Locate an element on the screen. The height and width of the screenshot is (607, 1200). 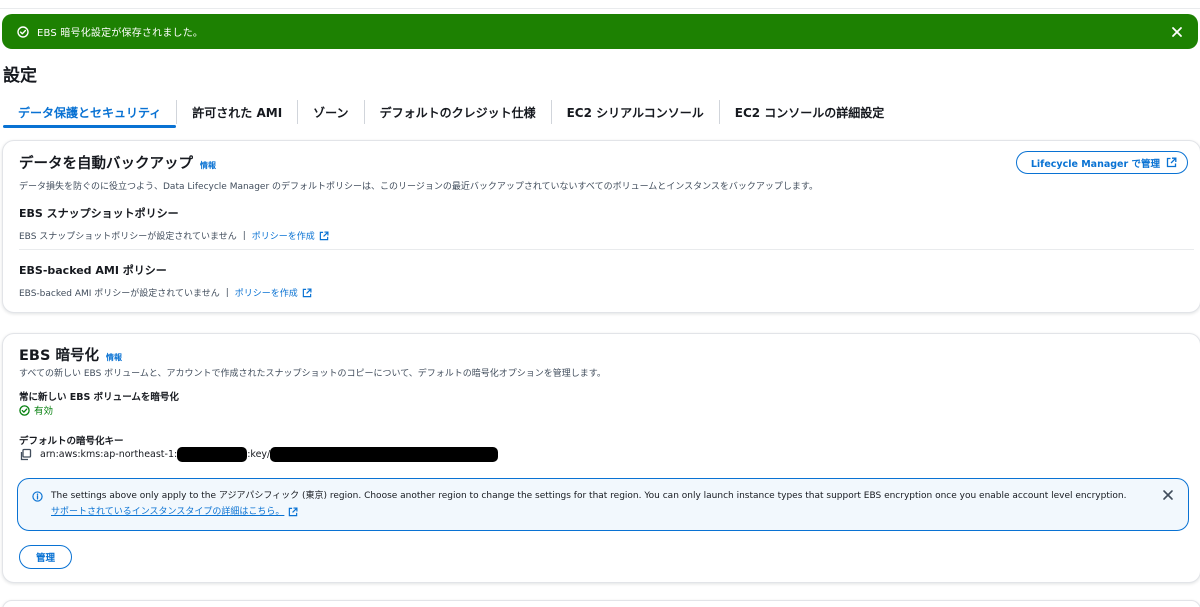
default-key-arn: arn:aws:kms:ap-northeast-1: :key/ is located at coordinates (259, 454).